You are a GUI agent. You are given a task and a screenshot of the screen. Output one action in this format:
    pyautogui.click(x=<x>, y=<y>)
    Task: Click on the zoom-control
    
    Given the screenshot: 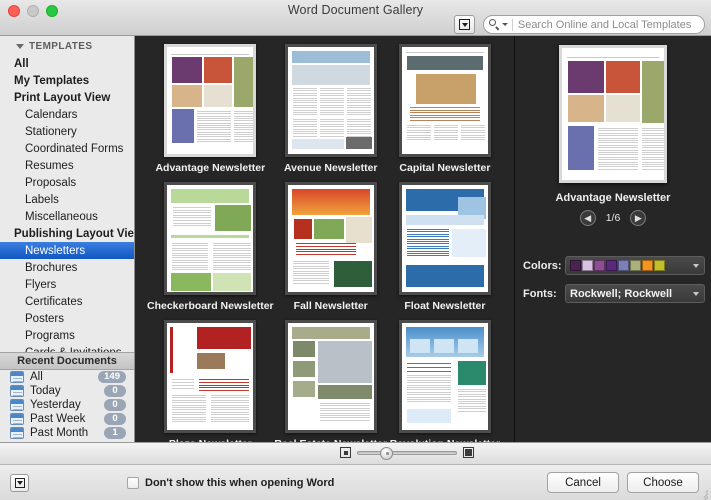 What is the action you would take?
    pyautogui.click(x=407, y=453)
    